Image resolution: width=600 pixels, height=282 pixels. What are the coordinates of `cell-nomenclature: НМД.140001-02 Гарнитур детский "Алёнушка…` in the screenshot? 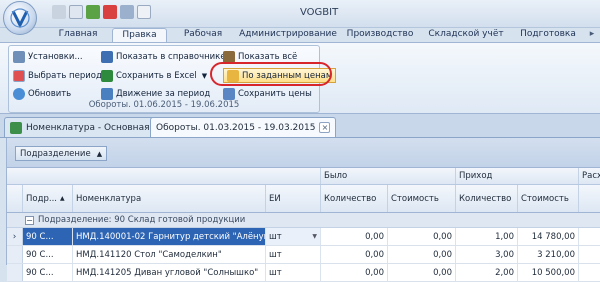 It's located at (169, 236).